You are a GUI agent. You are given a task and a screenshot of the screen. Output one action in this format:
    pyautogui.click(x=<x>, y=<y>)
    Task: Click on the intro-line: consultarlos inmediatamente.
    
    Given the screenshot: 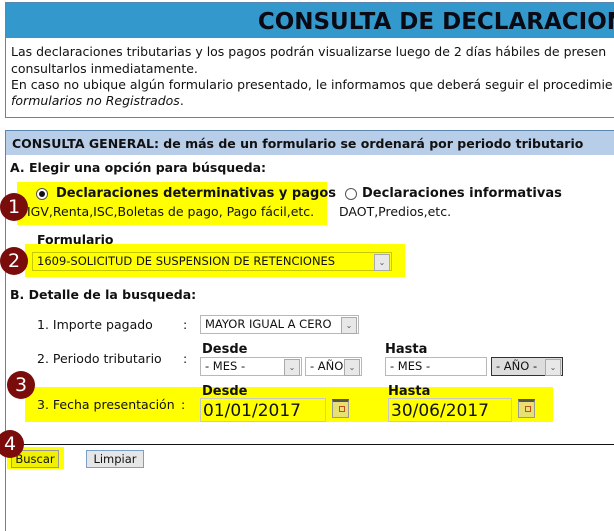 What is the action you would take?
    pyautogui.click(x=104, y=68)
    